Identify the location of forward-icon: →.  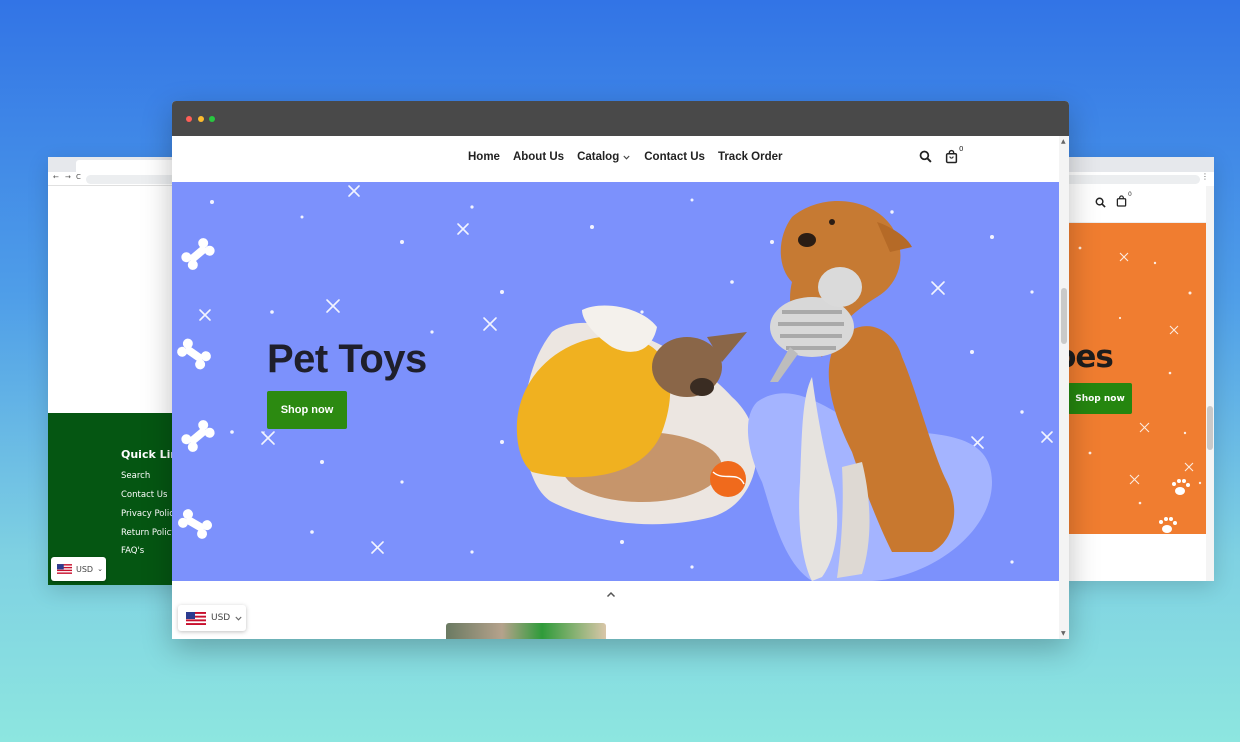
(68, 177).